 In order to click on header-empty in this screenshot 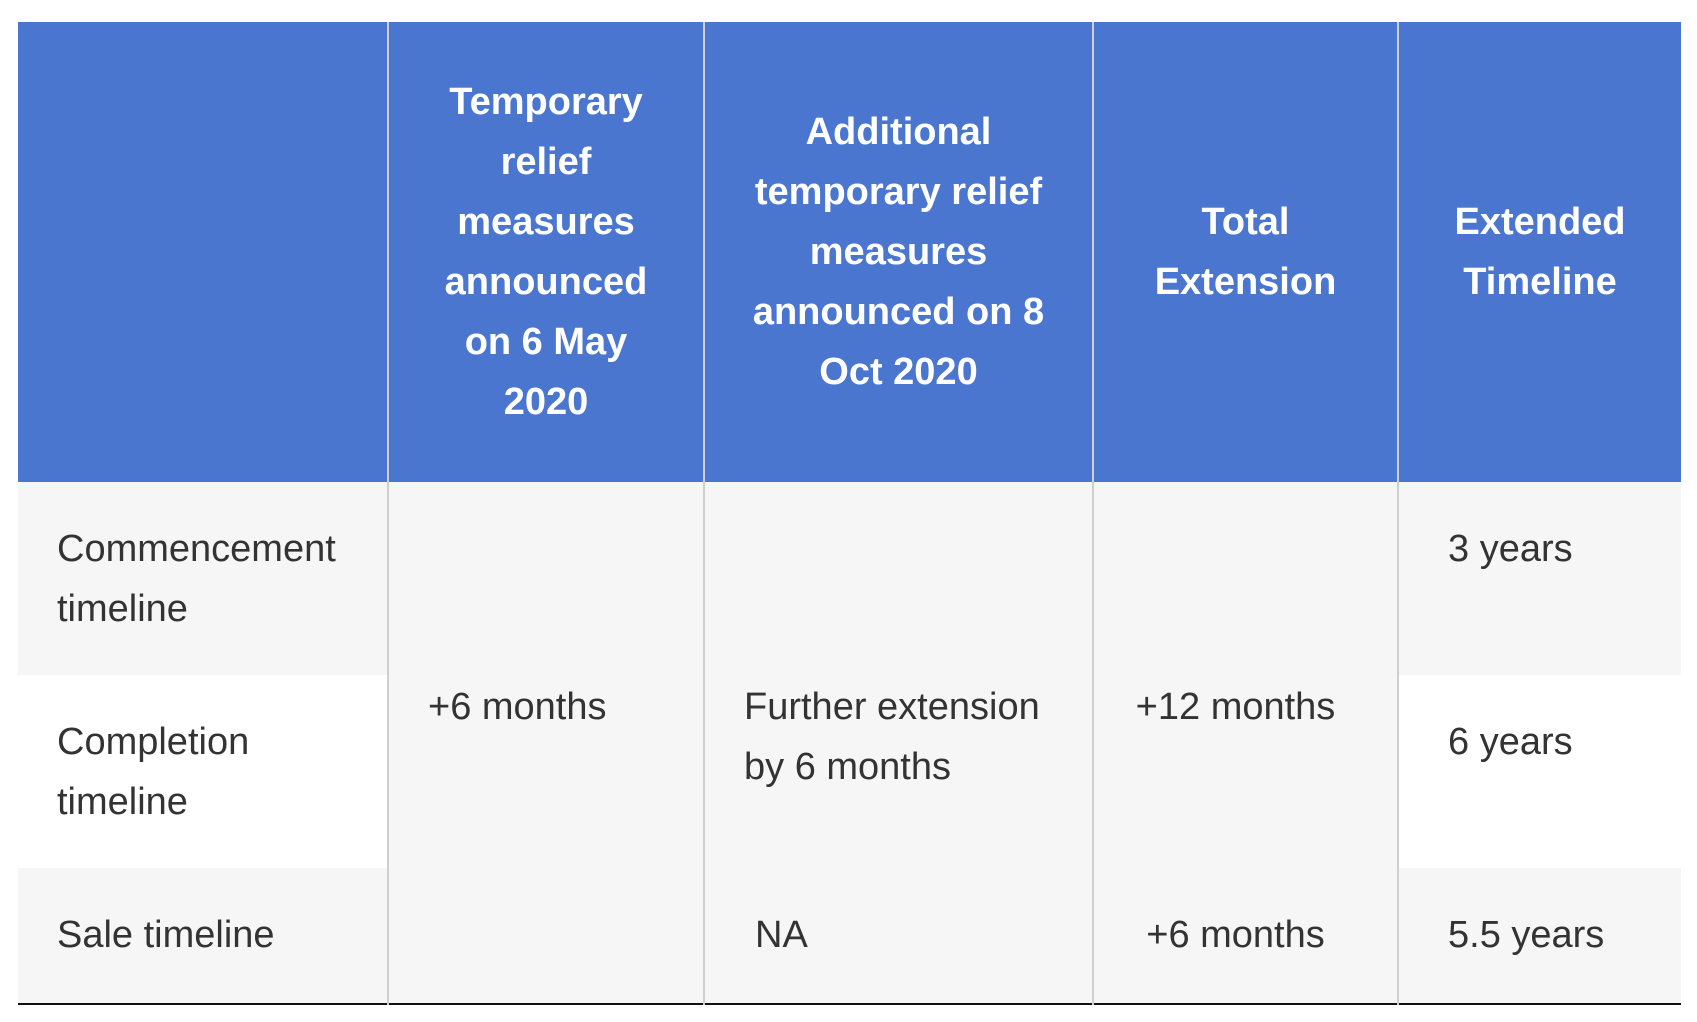, I will do `click(203, 252)`.